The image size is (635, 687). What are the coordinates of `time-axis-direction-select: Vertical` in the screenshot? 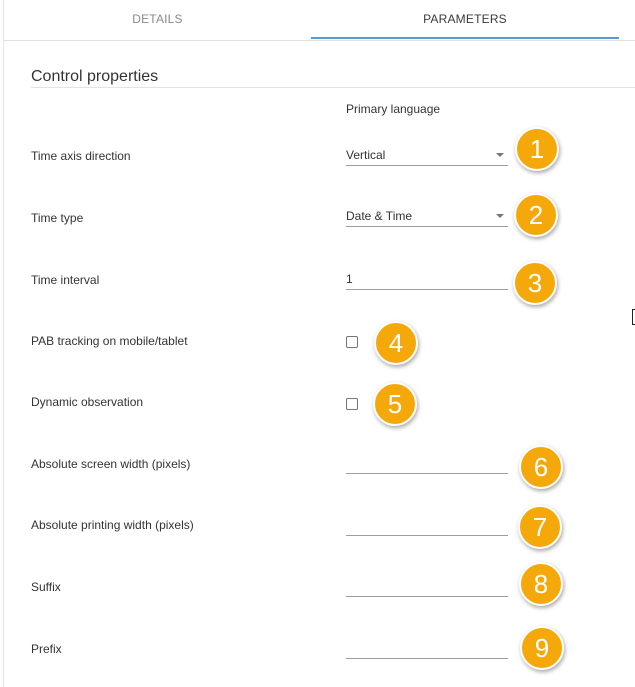 It's located at (427, 155).